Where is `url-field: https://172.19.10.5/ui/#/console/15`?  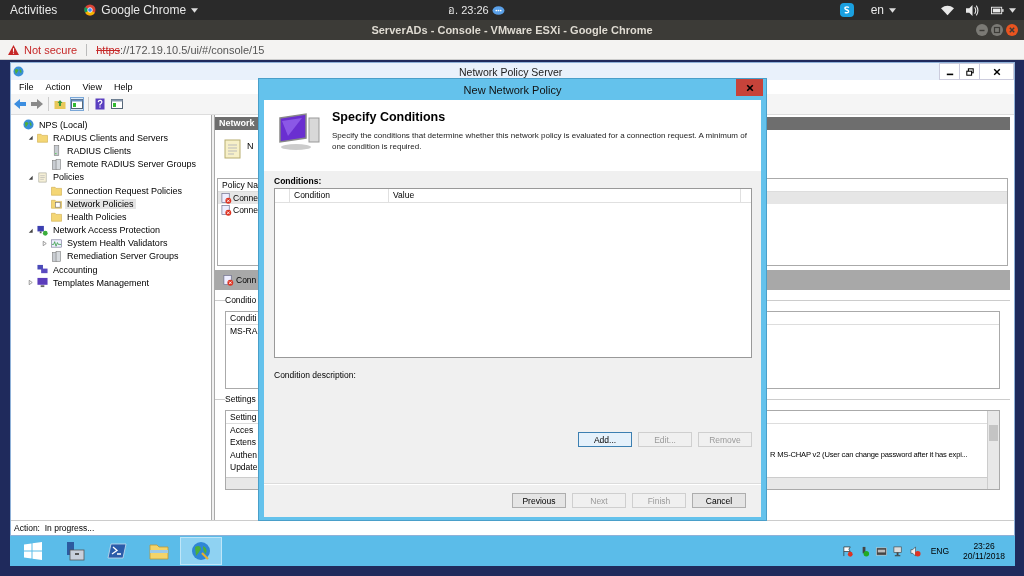
url-field: https://172.19.10.5/ui/#/console/15 is located at coordinates (180, 49).